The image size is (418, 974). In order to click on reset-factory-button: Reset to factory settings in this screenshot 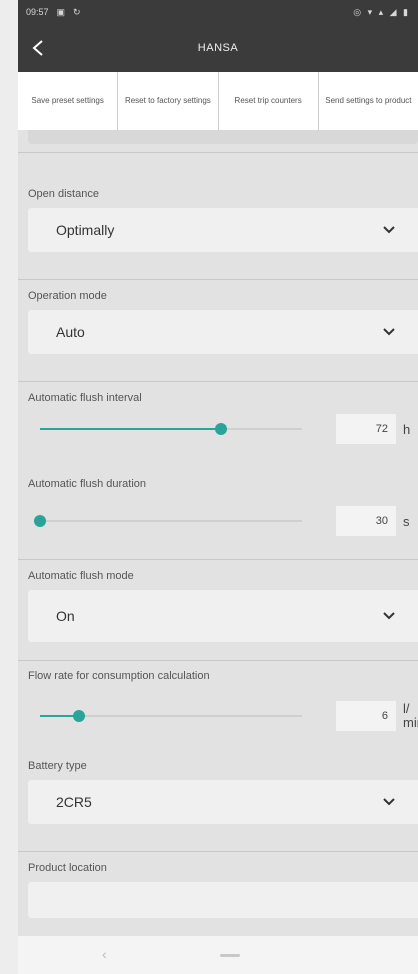, I will do `click(168, 101)`.